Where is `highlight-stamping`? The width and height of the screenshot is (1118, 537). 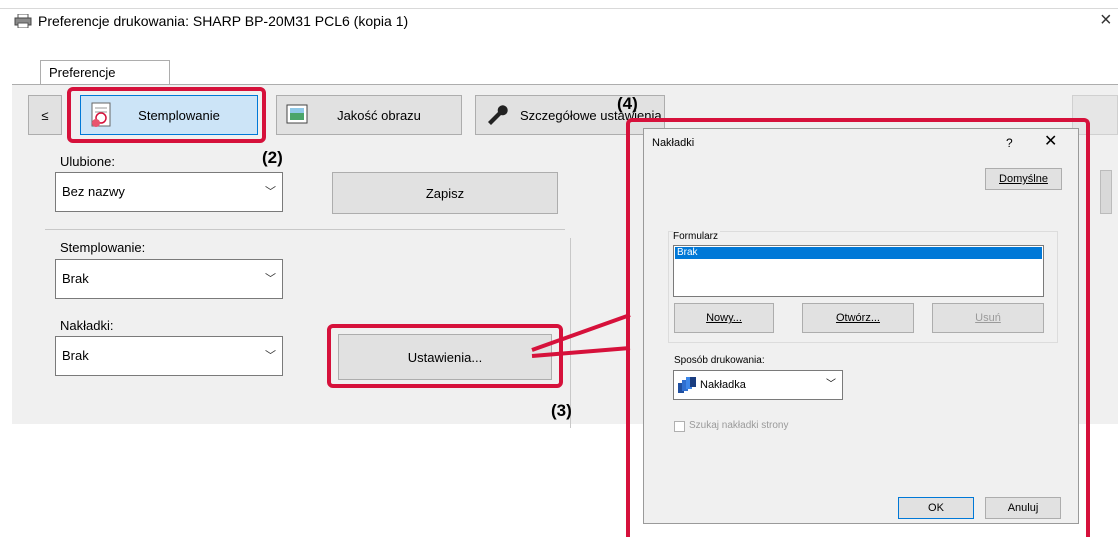 highlight-stamping is located at coordinates (166, 115).